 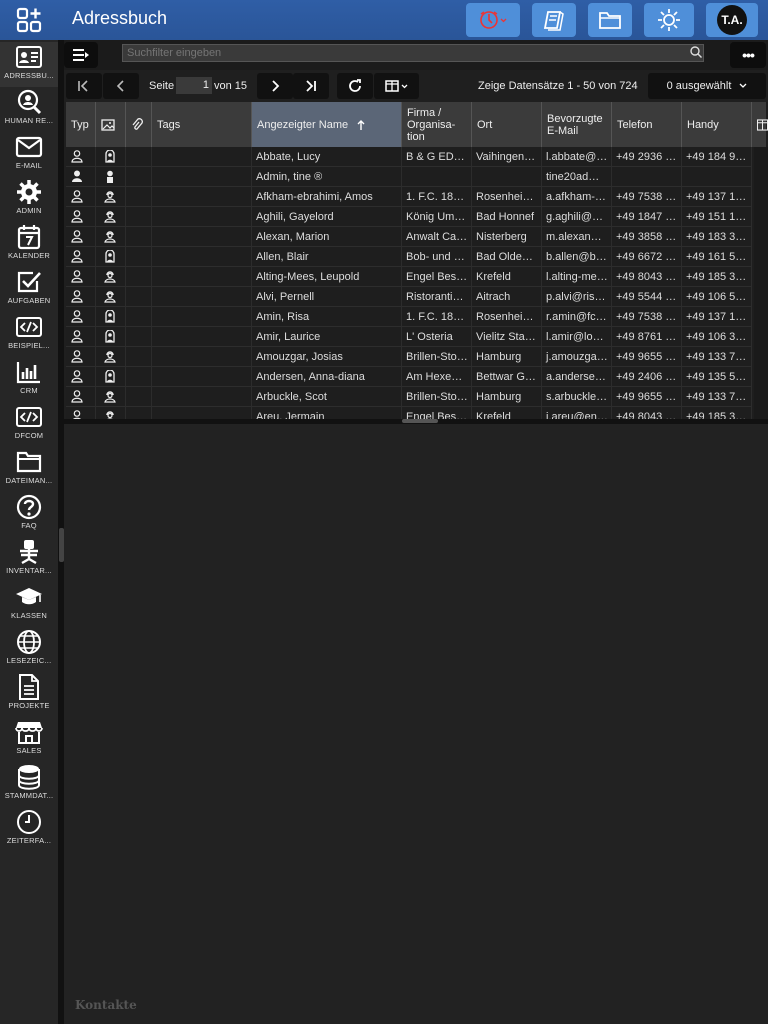 I want to click on column-header-name: Angezeigter Name, so click(x=327, y=124).